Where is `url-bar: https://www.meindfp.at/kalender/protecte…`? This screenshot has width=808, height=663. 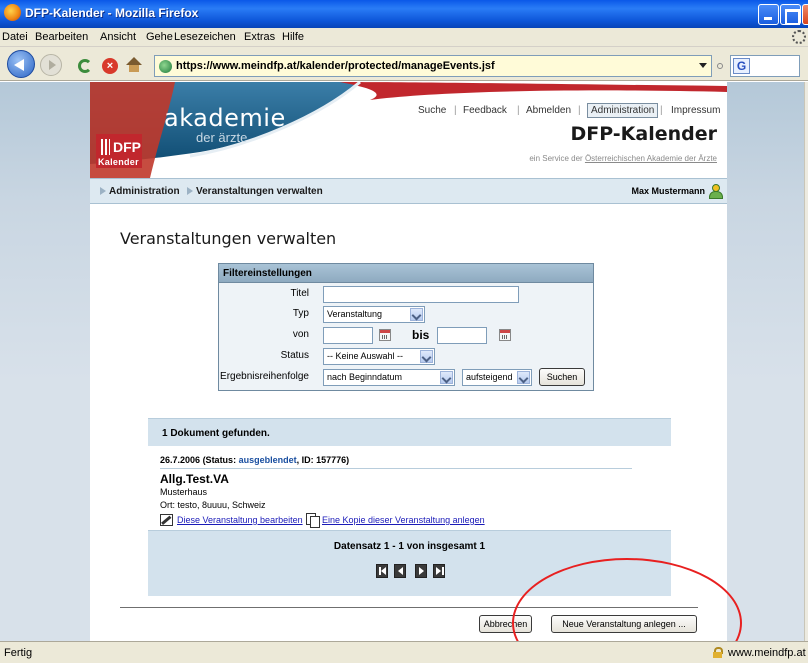 url-bar: https://www.meindfp.at/kalender/protecte… is located at coordinates (433, 66).